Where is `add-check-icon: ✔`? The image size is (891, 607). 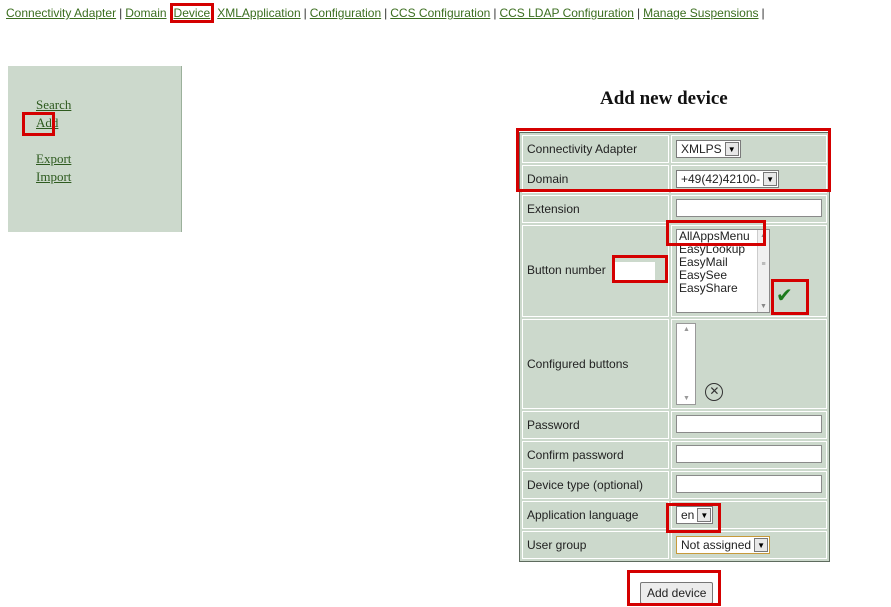
add-check-icon: ✔ is located at coordinates (784, 295).